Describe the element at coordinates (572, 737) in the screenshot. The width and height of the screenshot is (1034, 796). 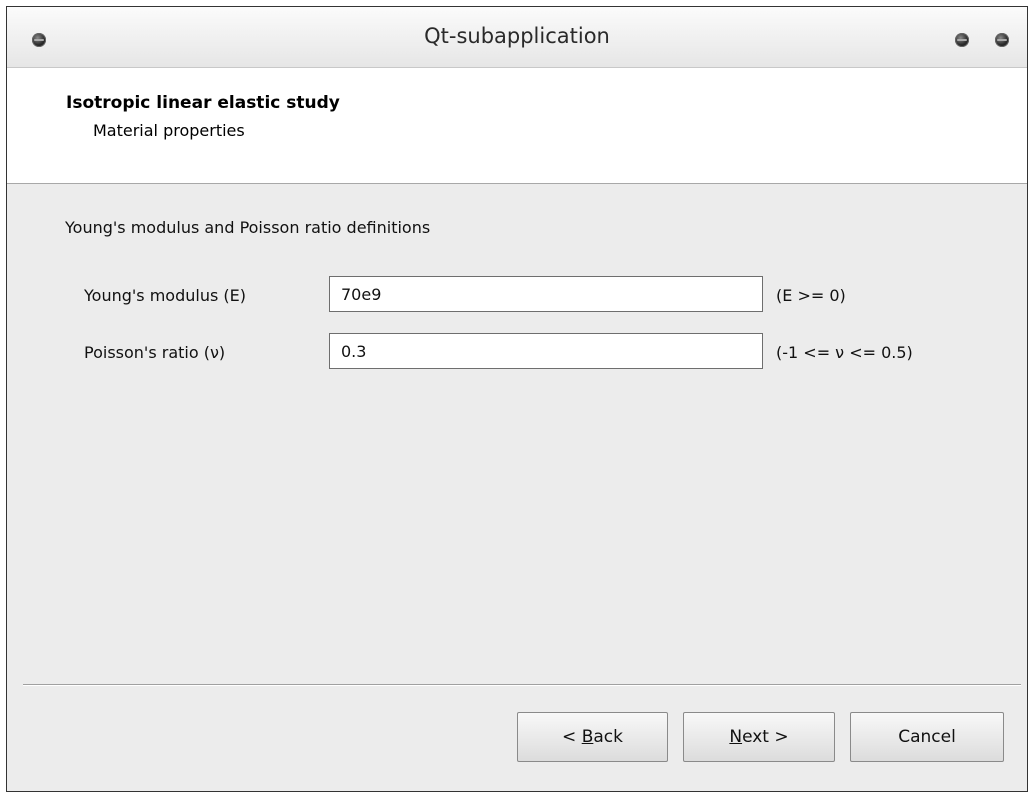
I see `back-button-prefix: <` at that location.